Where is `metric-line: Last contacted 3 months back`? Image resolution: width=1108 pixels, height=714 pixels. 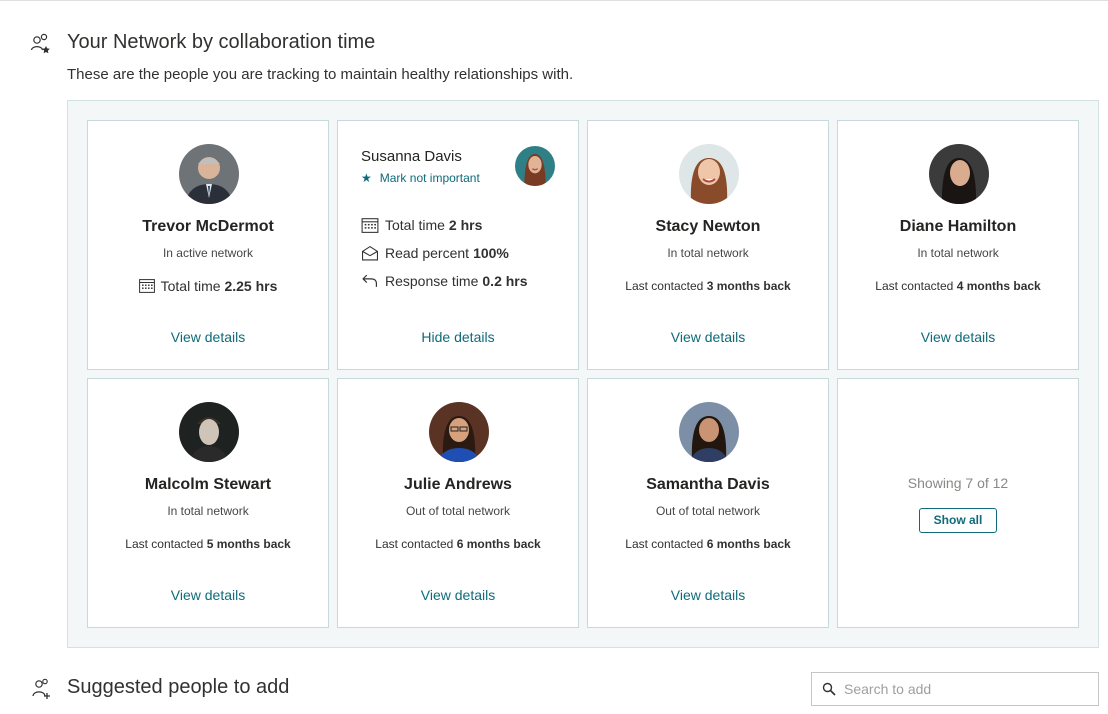 metric-line: Last contacted 3 months back is located at coordinates (708, 286).